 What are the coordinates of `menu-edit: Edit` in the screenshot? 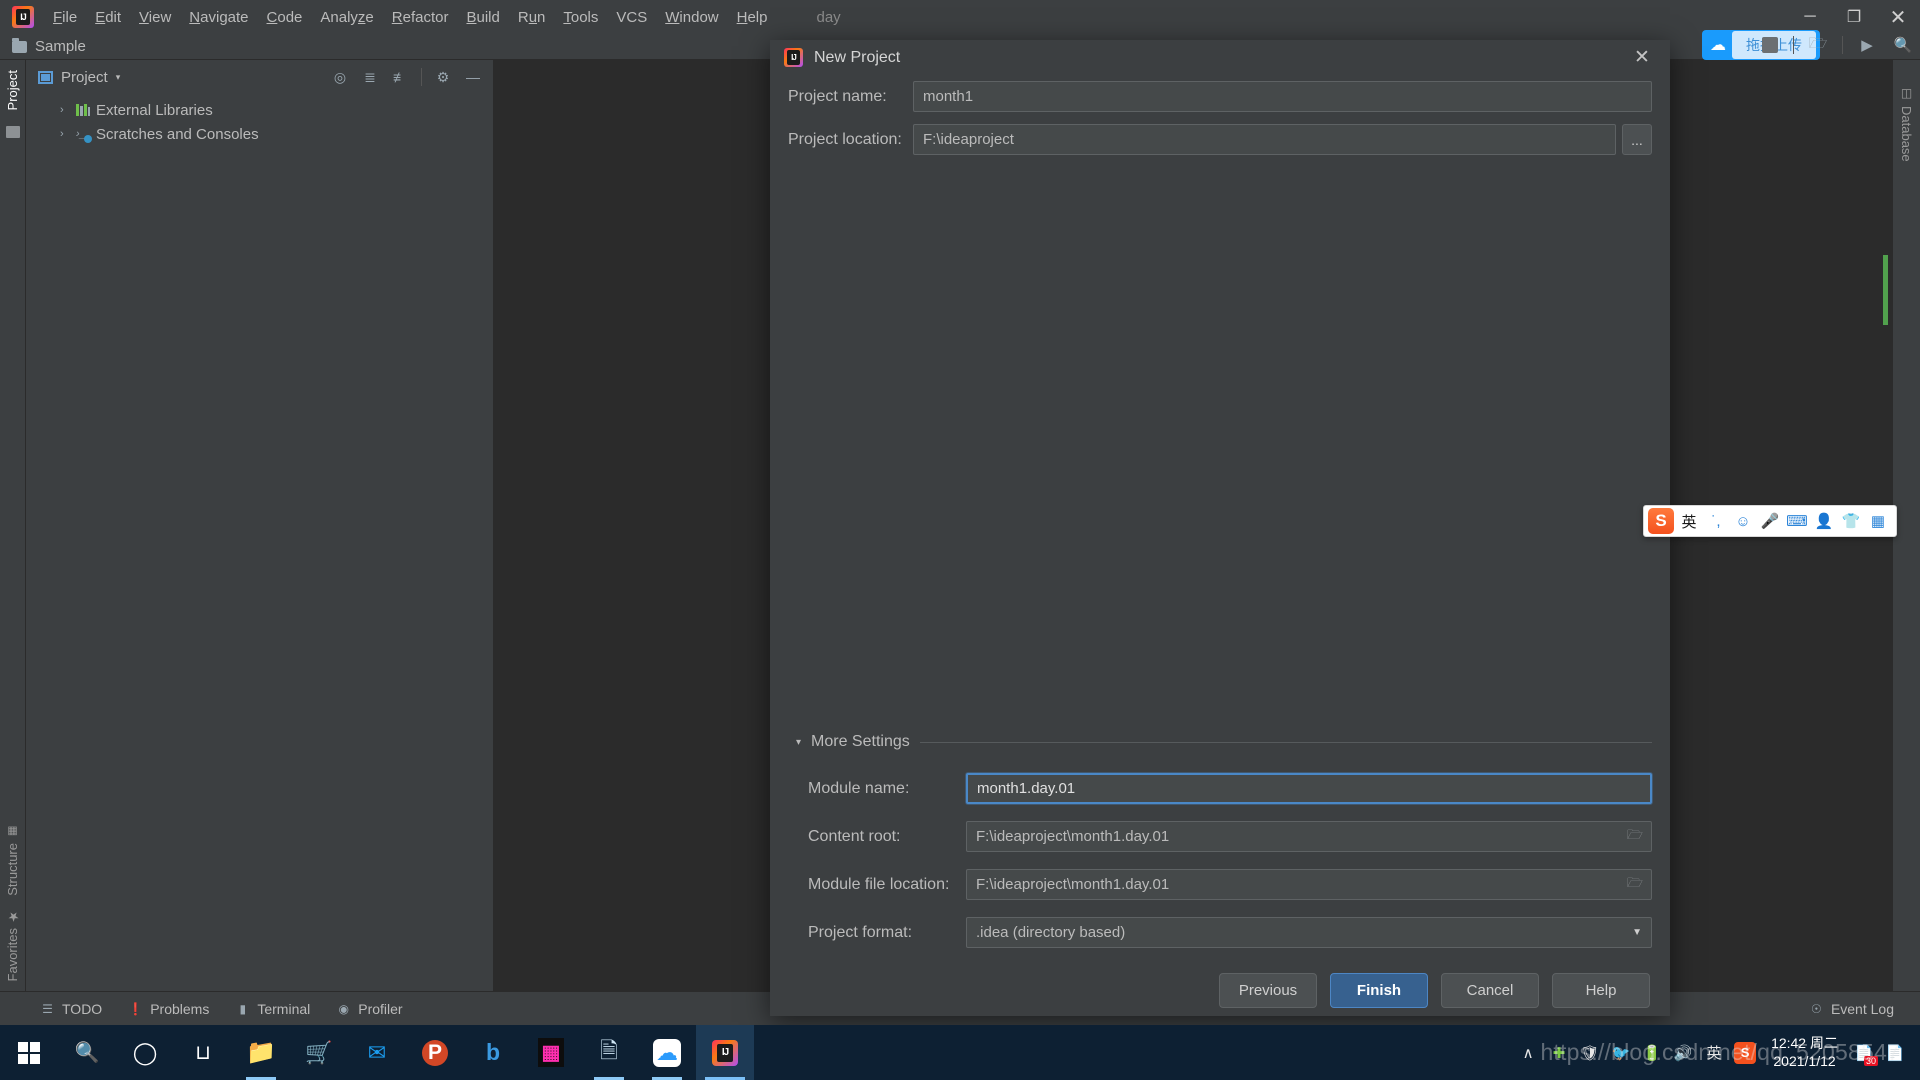 It's located at (108, 17).